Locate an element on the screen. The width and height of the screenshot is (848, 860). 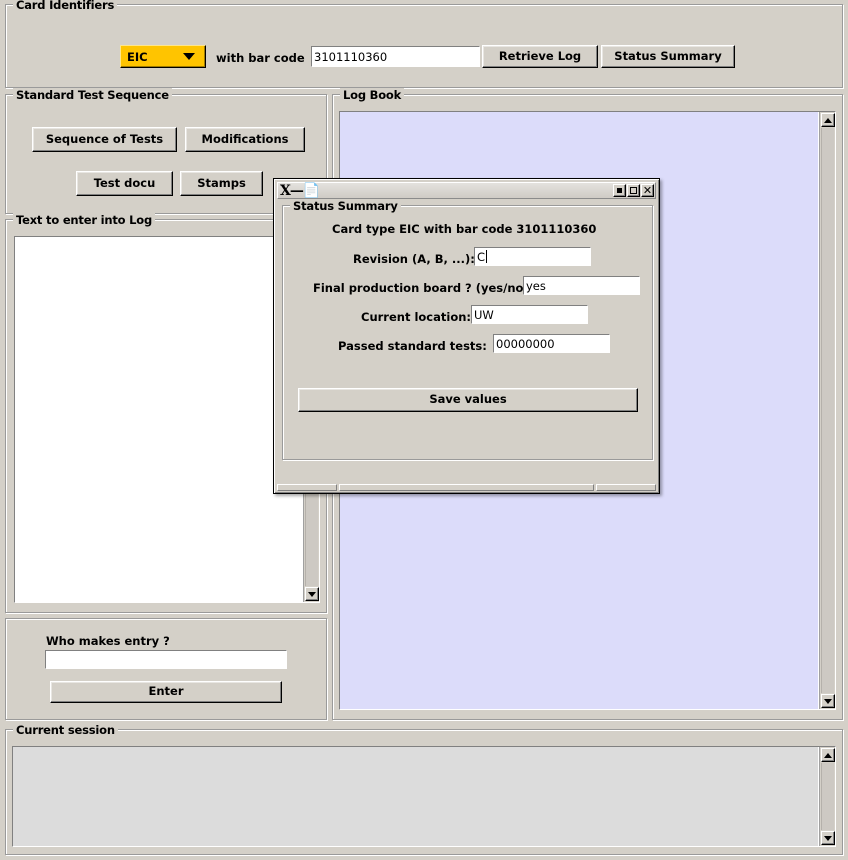
log-book-scroll-track is located at coordinates (827, 410).